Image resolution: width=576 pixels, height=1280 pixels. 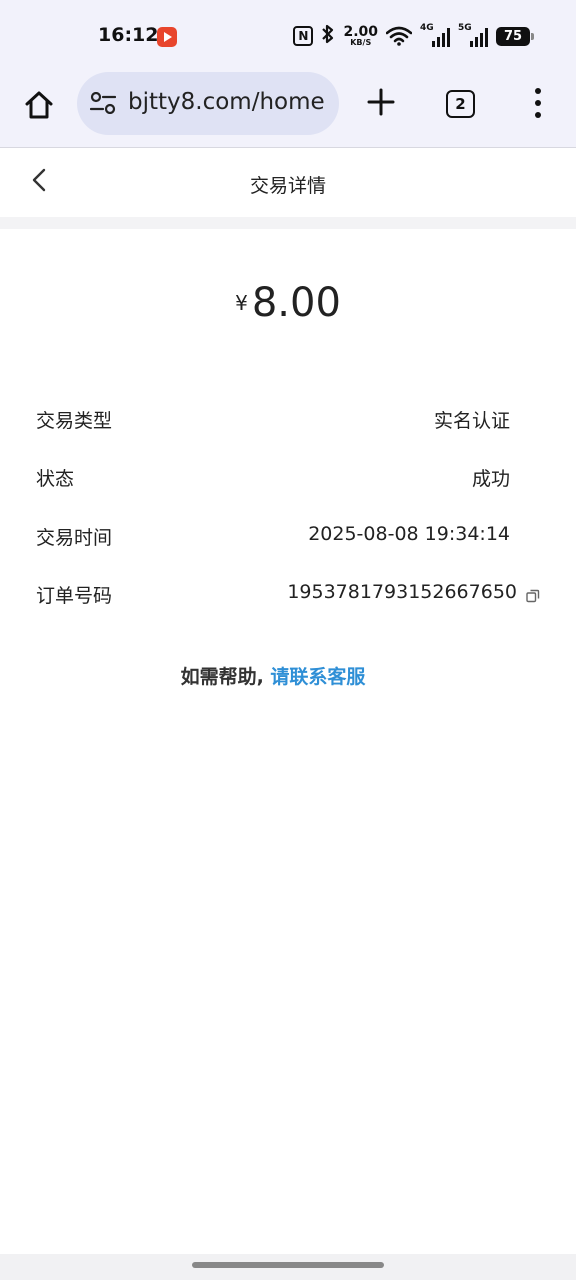 I want to click on amount-value: 8.00, so click(x=296, y=303).